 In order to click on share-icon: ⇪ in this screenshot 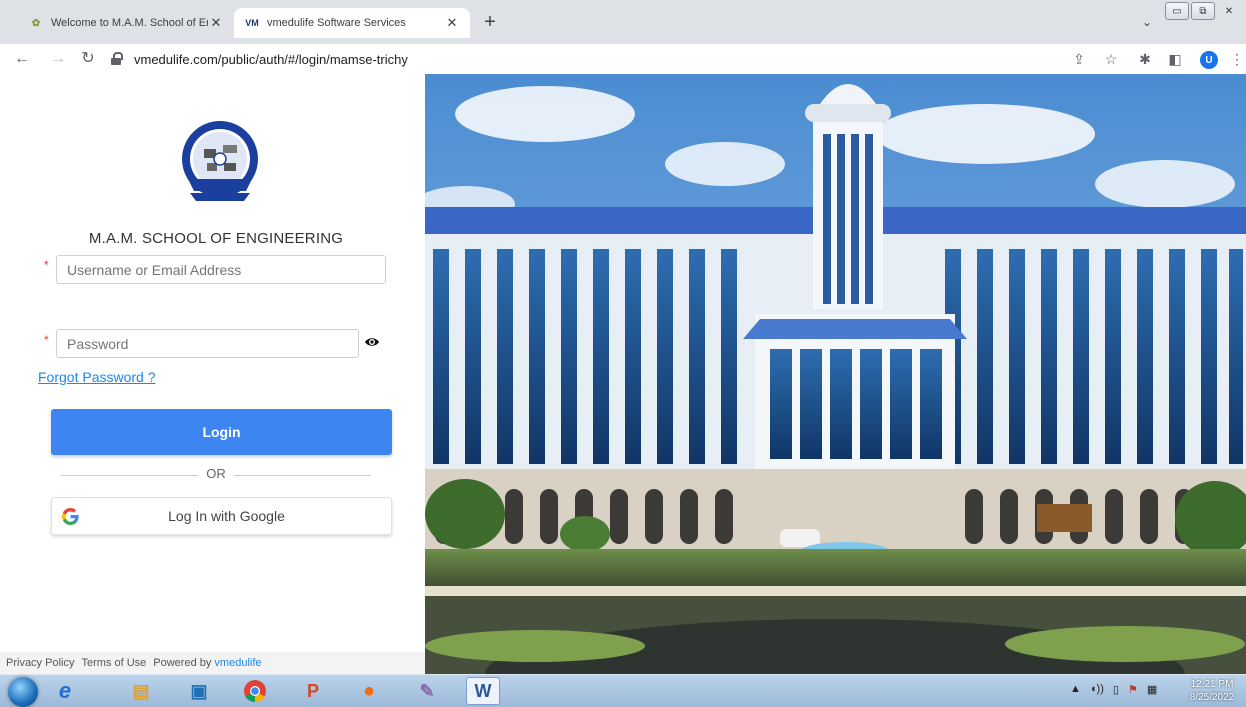, I will do `click(1079, 59)`.